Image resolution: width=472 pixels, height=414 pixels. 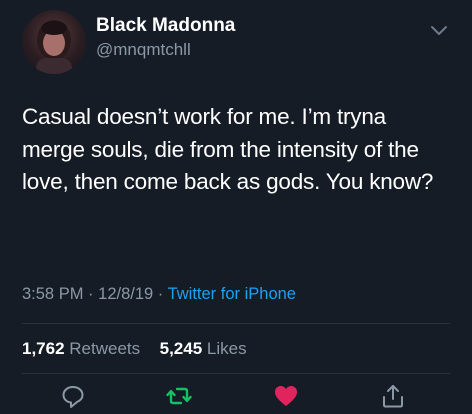 I want to click on tweet-time: 3:58 PM, so click(x=53, y=294).